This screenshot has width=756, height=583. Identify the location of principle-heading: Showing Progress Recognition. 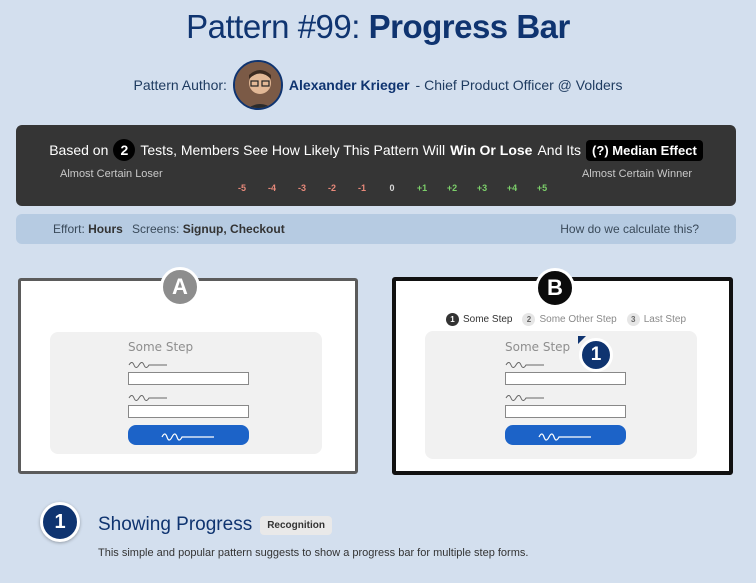
(215, 525).